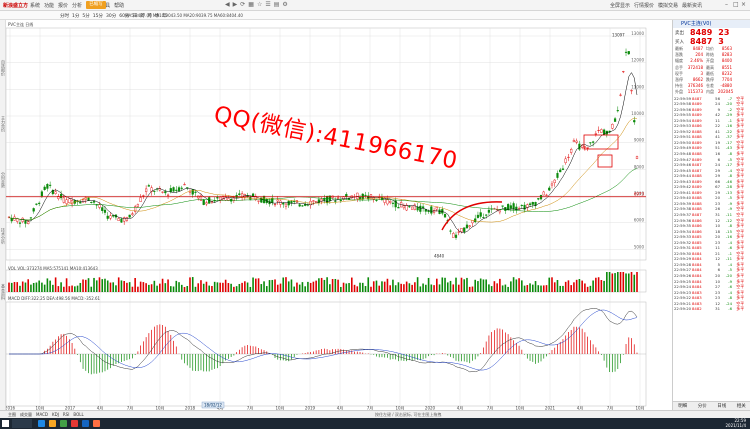  What do you see at coordinates (75, 16) in the screenshot?
I see `period-button: 1分` at bounding box center [75, 16].